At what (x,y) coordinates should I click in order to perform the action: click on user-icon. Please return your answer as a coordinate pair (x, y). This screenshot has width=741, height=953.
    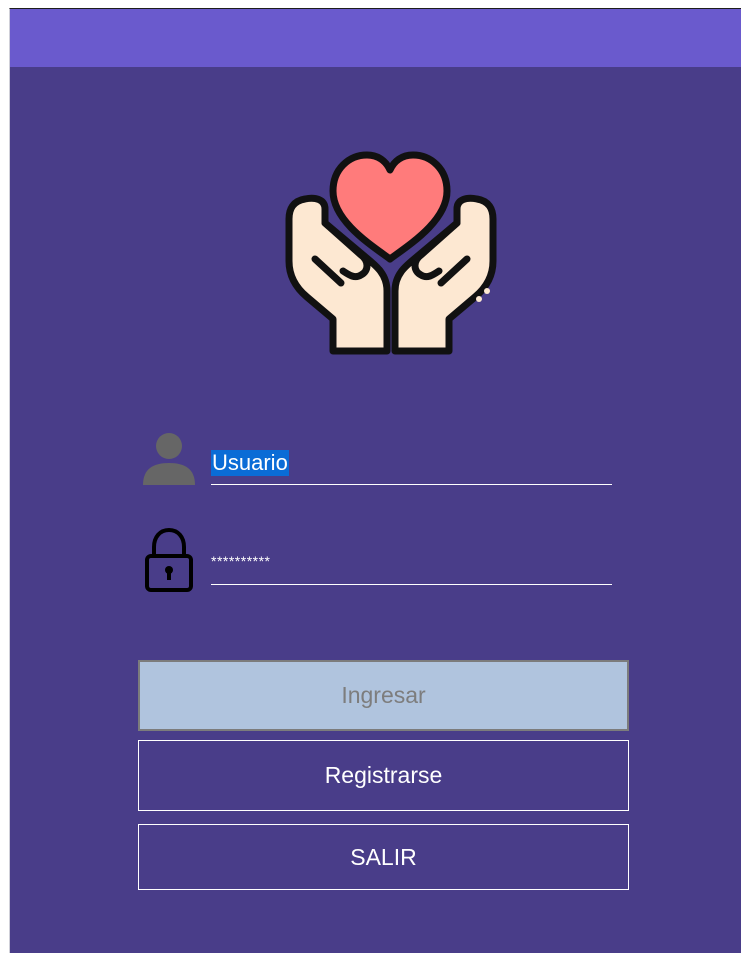
    Looking at the image, I should click on (169, 459).